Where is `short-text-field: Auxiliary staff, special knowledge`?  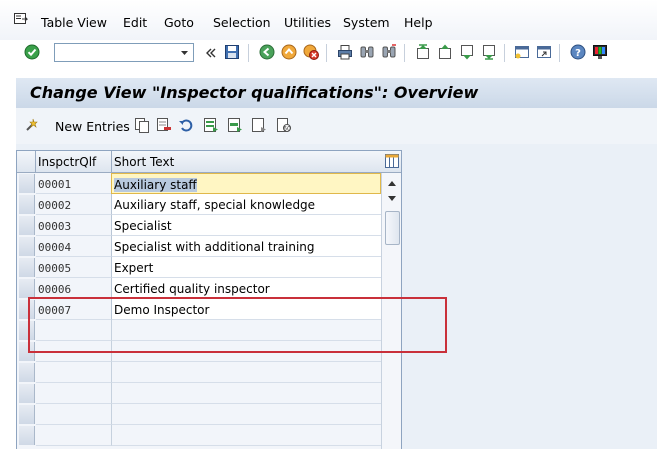
short-text-field: Auxiliary staff, special knowledge is located at coordinates (246, 204).